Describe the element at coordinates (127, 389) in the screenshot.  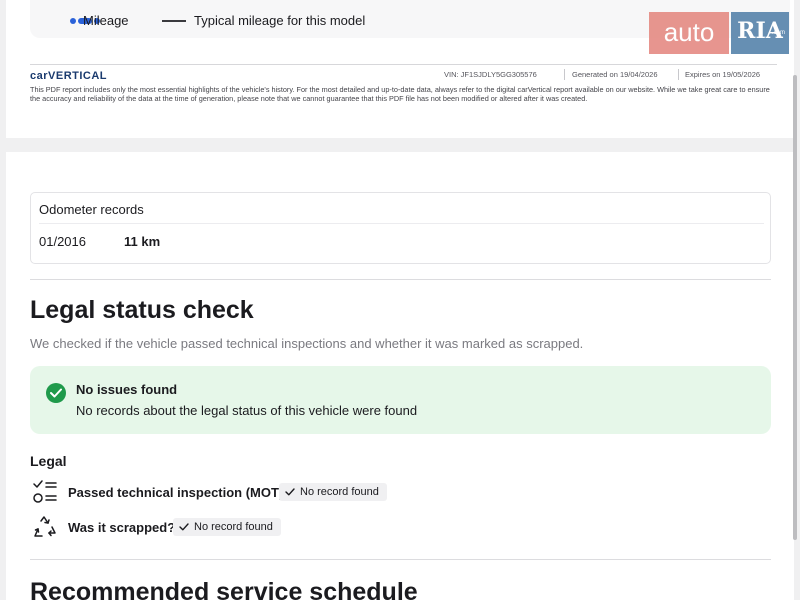
I see `legal-result-title: No issues found` at that location.